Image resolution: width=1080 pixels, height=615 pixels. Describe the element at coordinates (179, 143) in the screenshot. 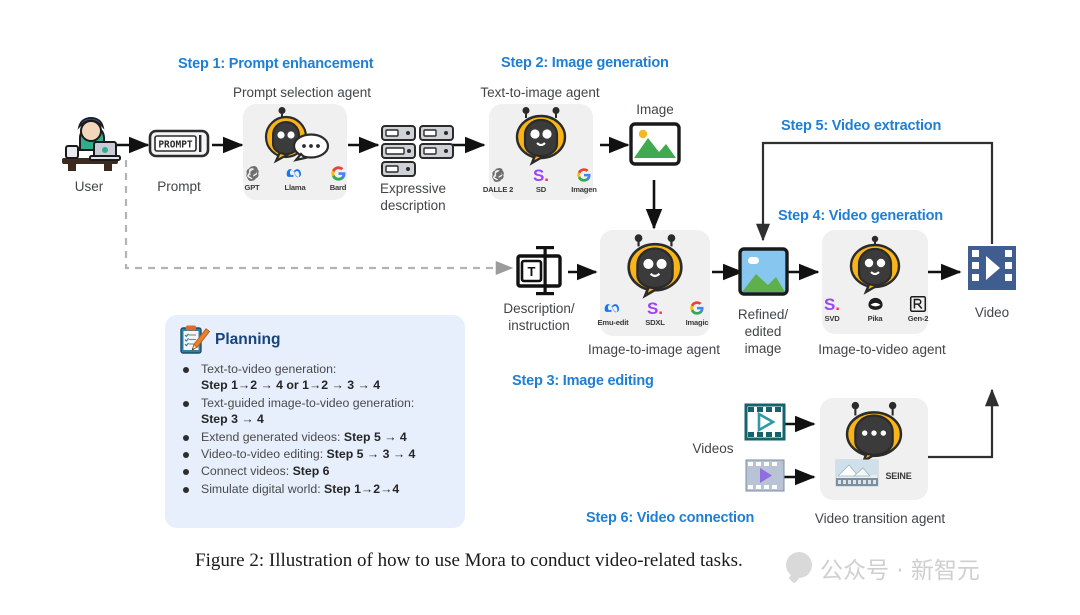

I see `prompt-token-icon: PROMPT` at that location.